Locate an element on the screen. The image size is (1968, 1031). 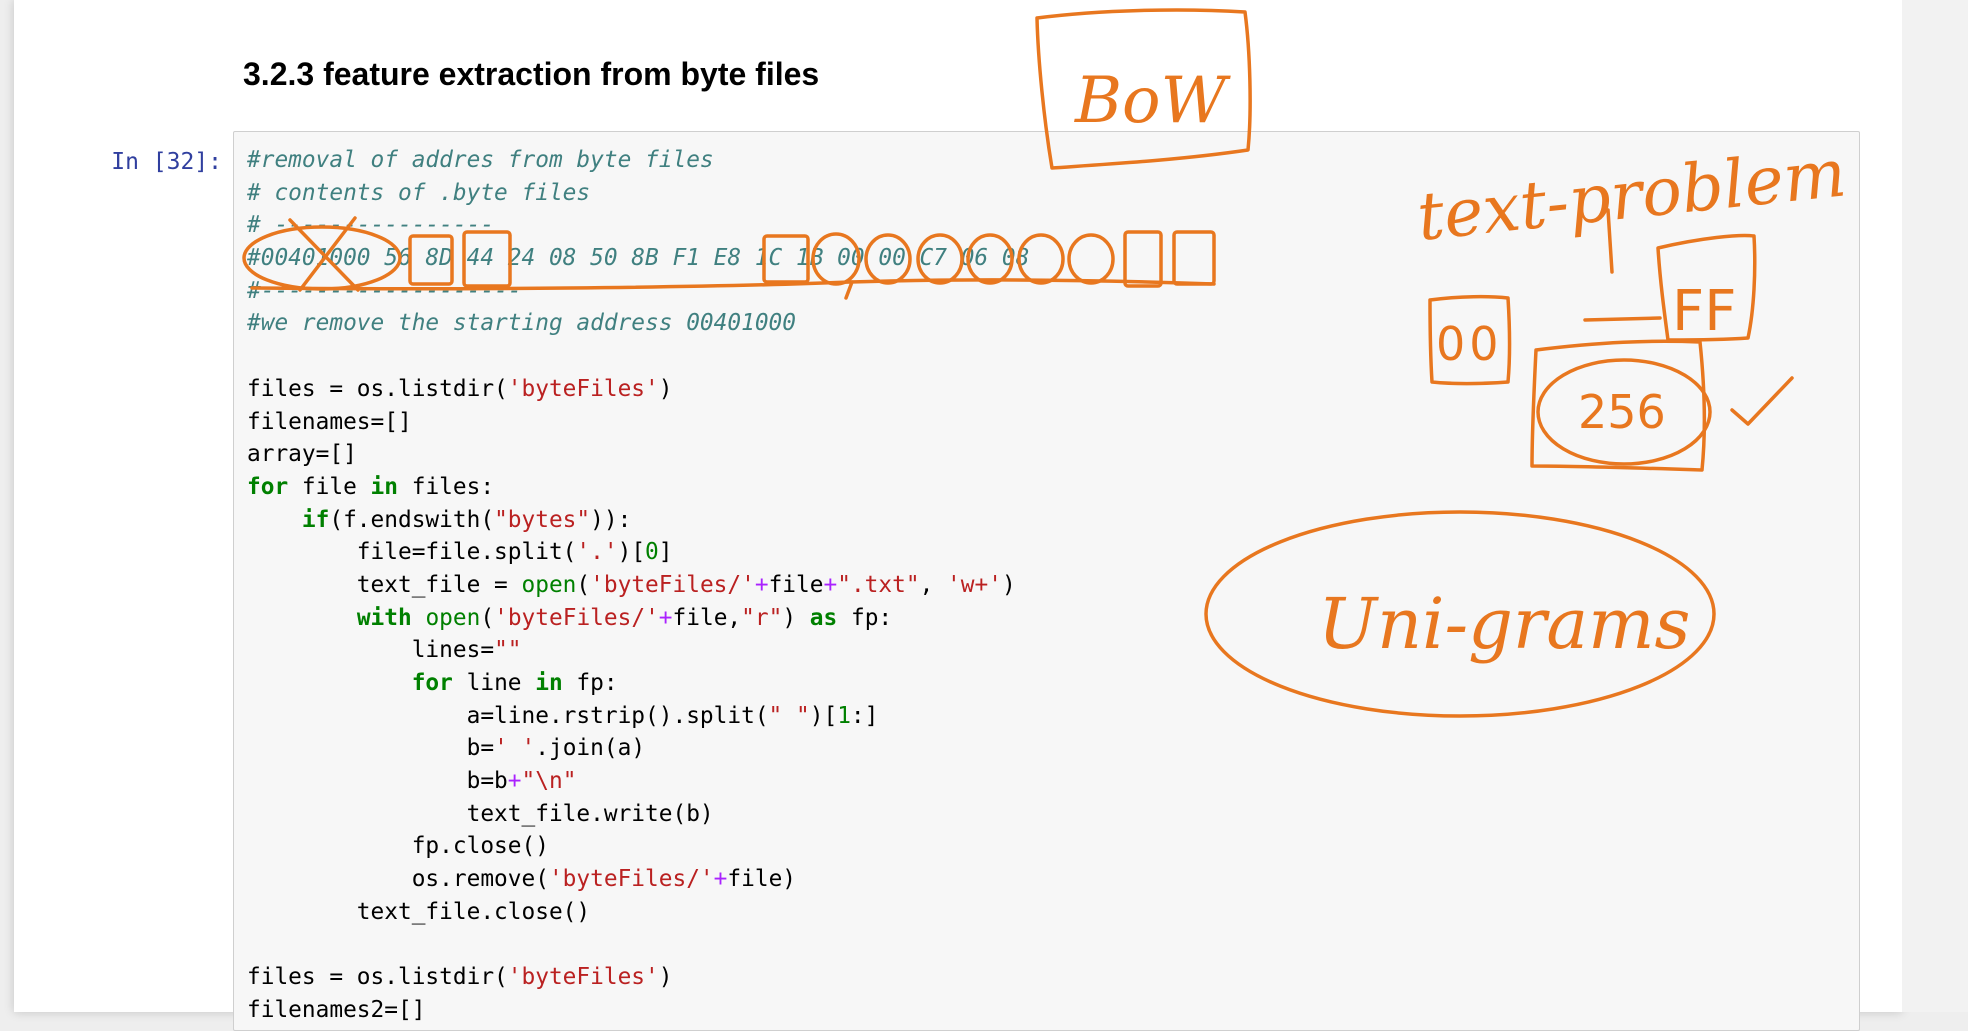
hex-ff-annotation: FF is located at coordinates (1704, 311).